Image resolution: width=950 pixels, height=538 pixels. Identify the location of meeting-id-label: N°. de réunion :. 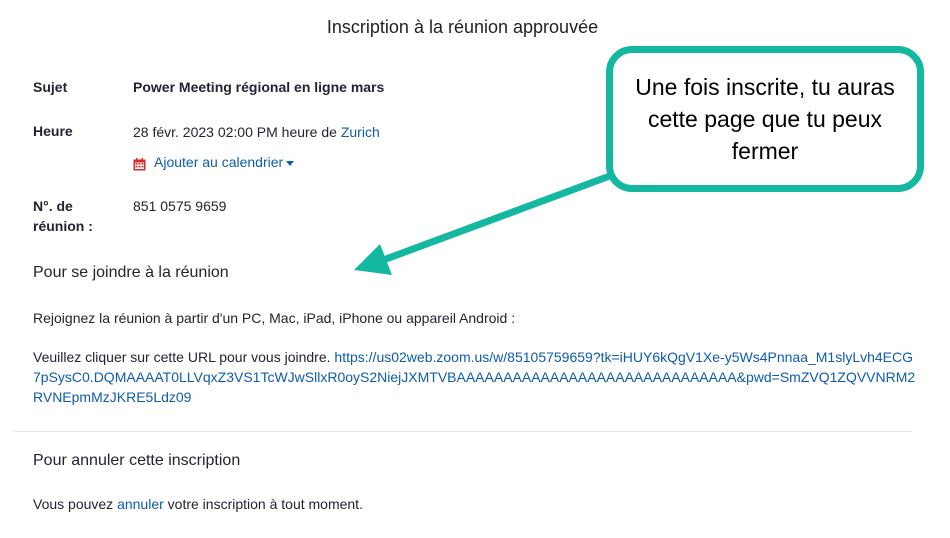
(63, 216).